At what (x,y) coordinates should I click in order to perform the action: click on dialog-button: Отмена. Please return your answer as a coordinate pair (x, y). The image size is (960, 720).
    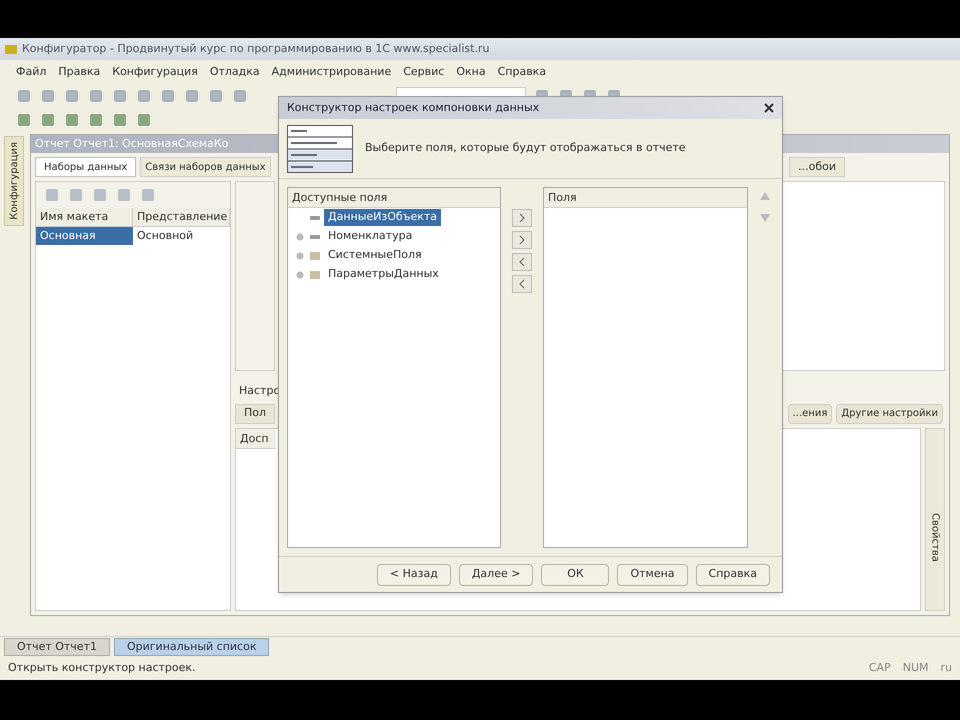
    Looking at the image, I should click on (652, 575).